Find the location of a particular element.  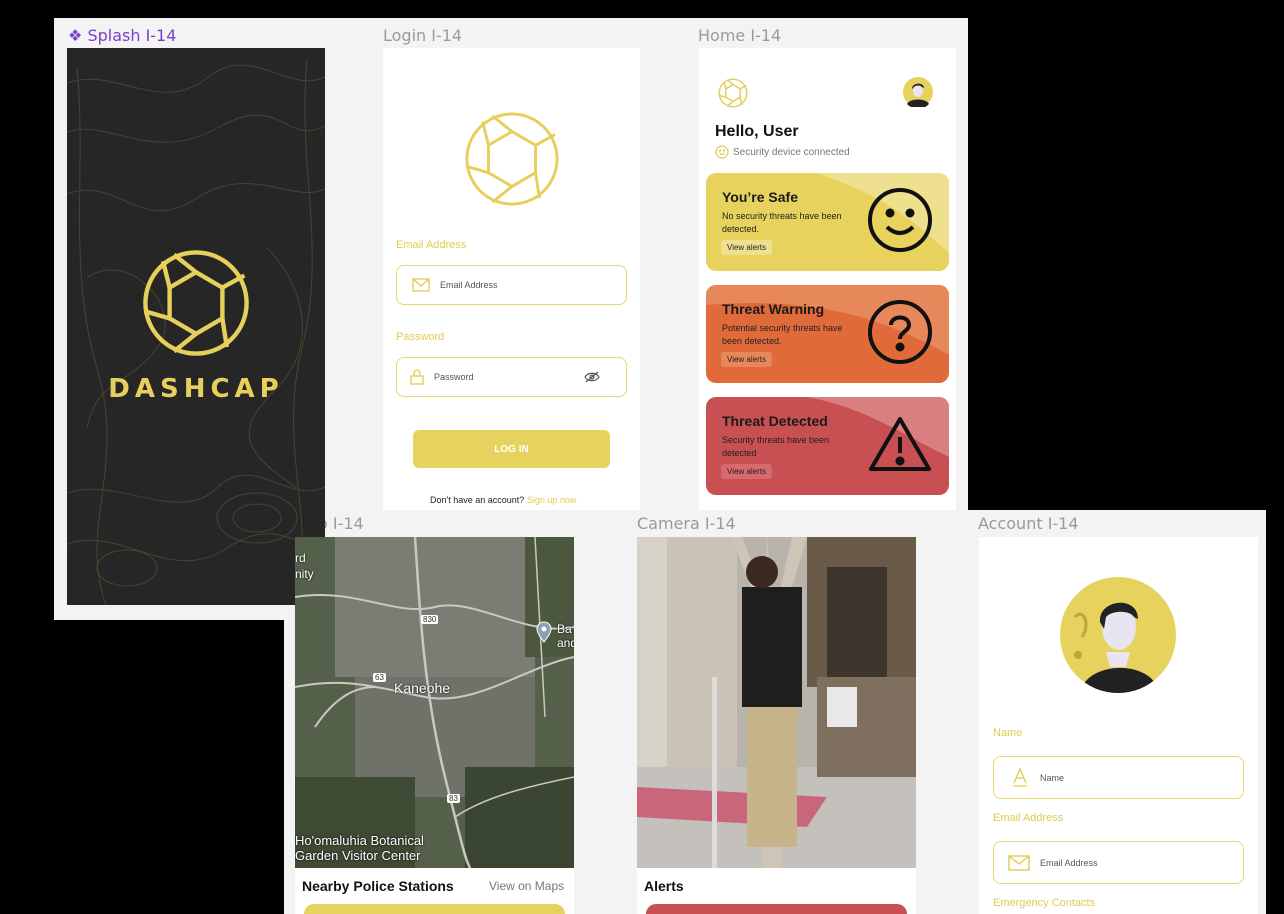

component-icon: ❖ is located at coordinates (75, 35).